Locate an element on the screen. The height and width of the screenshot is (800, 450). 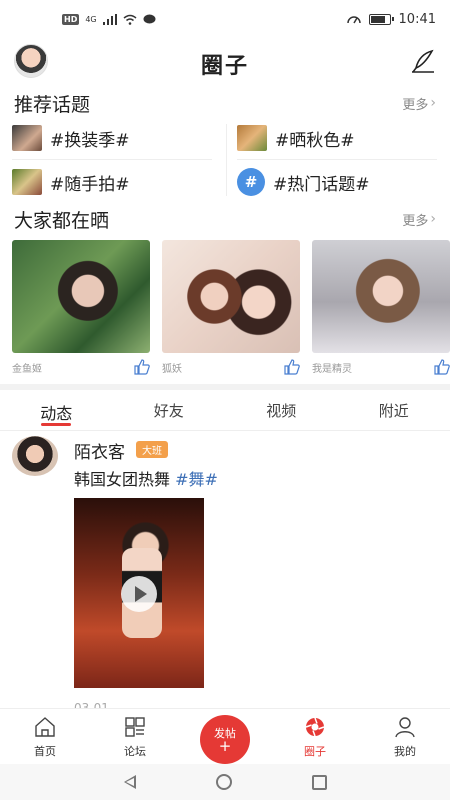
post-author-avatar is located at coordinates (35, 456).